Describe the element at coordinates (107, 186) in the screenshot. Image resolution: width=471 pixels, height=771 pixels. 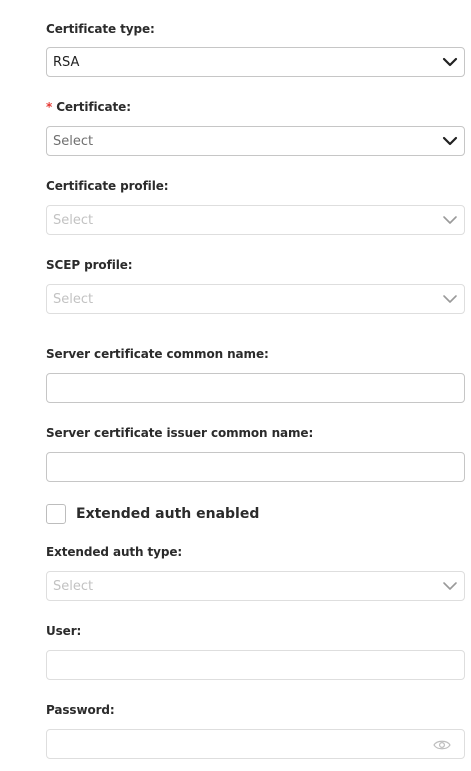
I see `certificate-profile-label: Certificate profile:` at that location.